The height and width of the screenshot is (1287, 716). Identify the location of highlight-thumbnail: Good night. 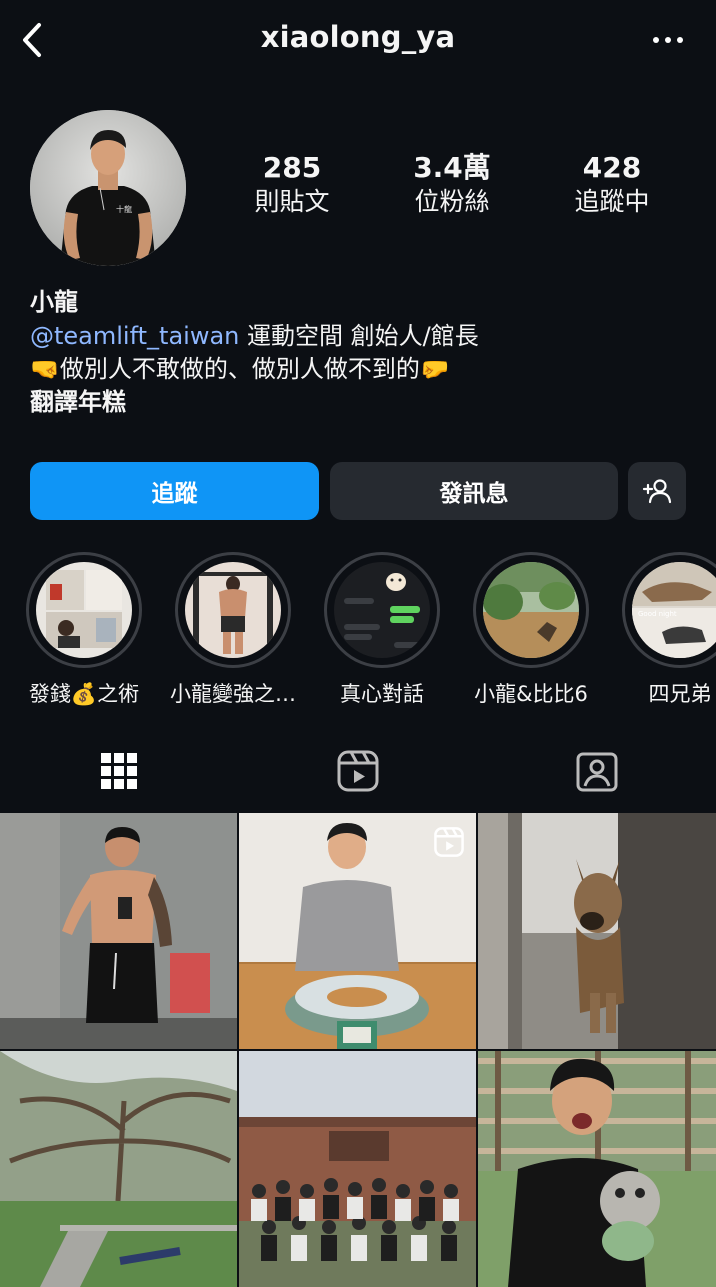
(674, 610).